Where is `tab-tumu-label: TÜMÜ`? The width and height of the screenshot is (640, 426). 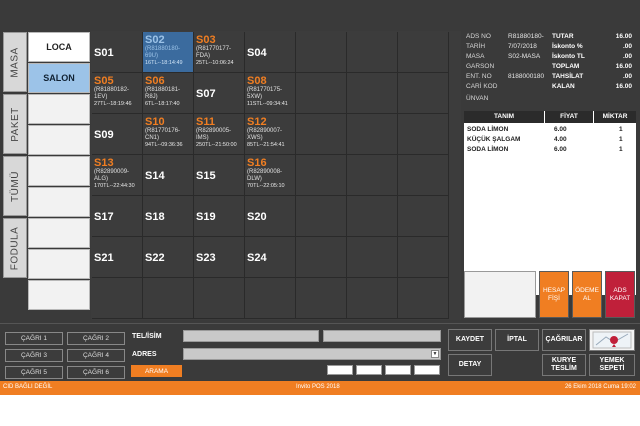 tab-tumu-label: TÜMÜ is located at coordinates (15, 186).